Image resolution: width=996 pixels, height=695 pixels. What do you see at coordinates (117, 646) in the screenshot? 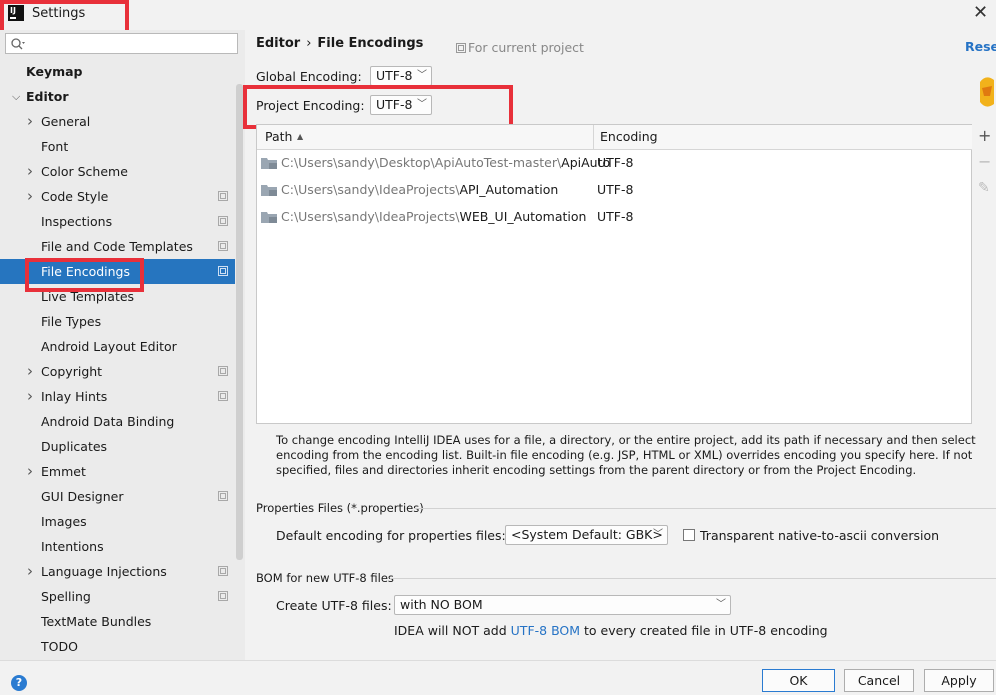
I see `sidebar-item-todo: TODO` at bounding box center [117, 646].